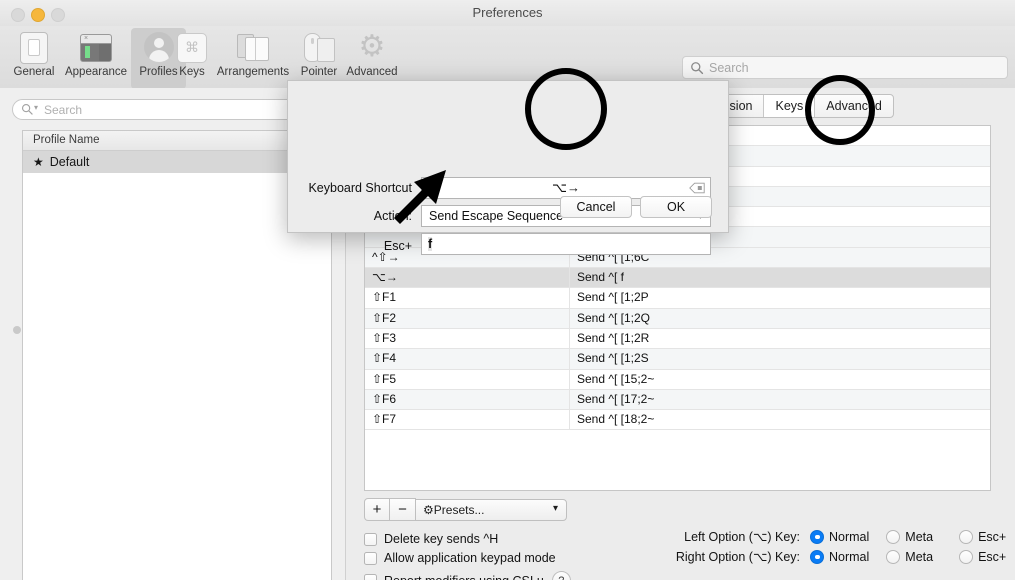 The height and width of the screenshot is (580, 1015). What do you see at coordinates (677, 420) in the screenshot?
I see `table-row: ⇧F7 Send ^[ [18;2~` at bounding box center [677, 420].